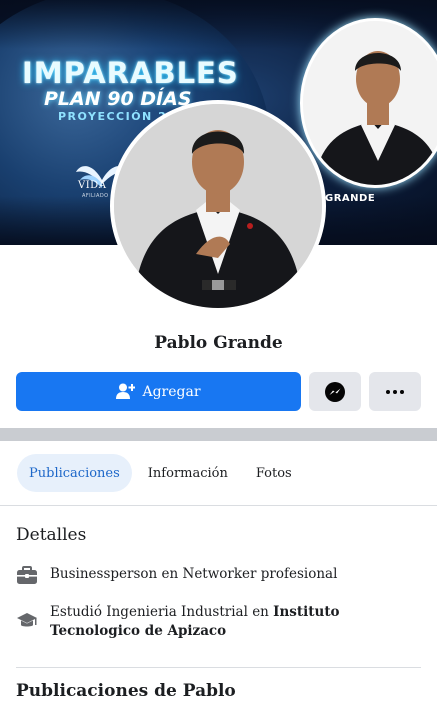 This screenshot has height=720, width=437. I want to click on tab-fotos: Fotos, so click(274, 473).